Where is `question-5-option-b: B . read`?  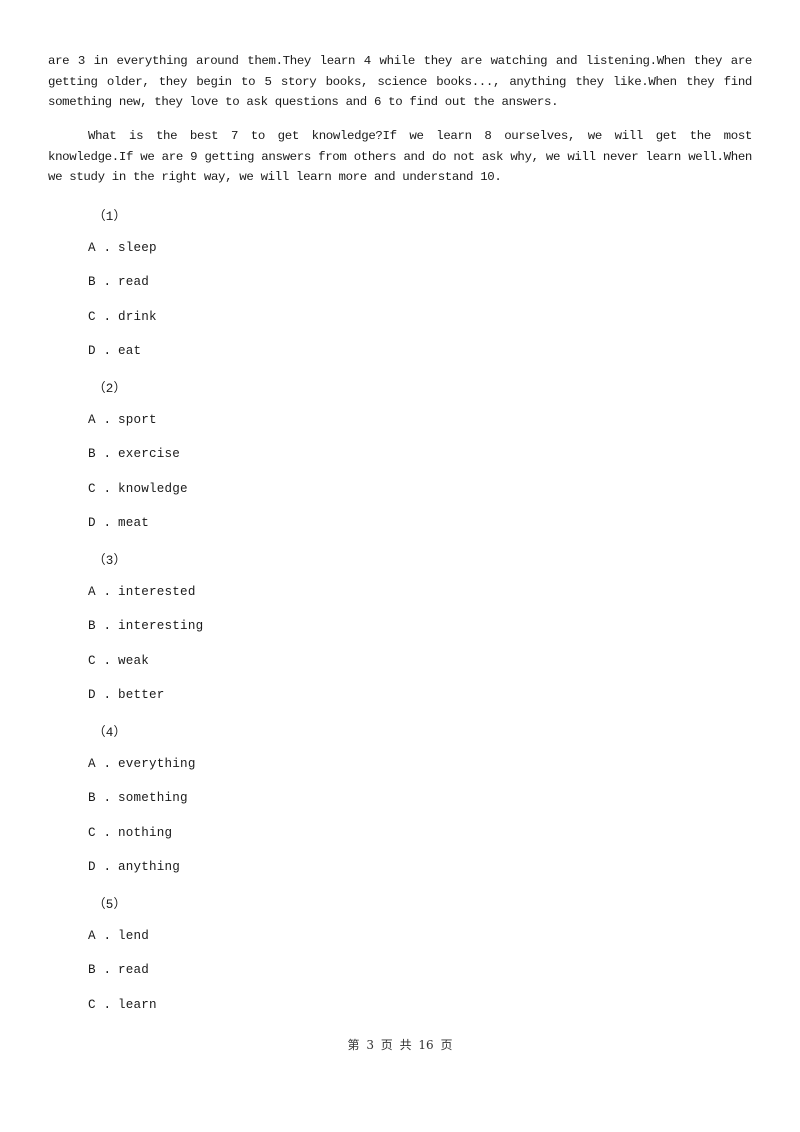
question-5-option-b: B . read is located at coordinates (118, 970).